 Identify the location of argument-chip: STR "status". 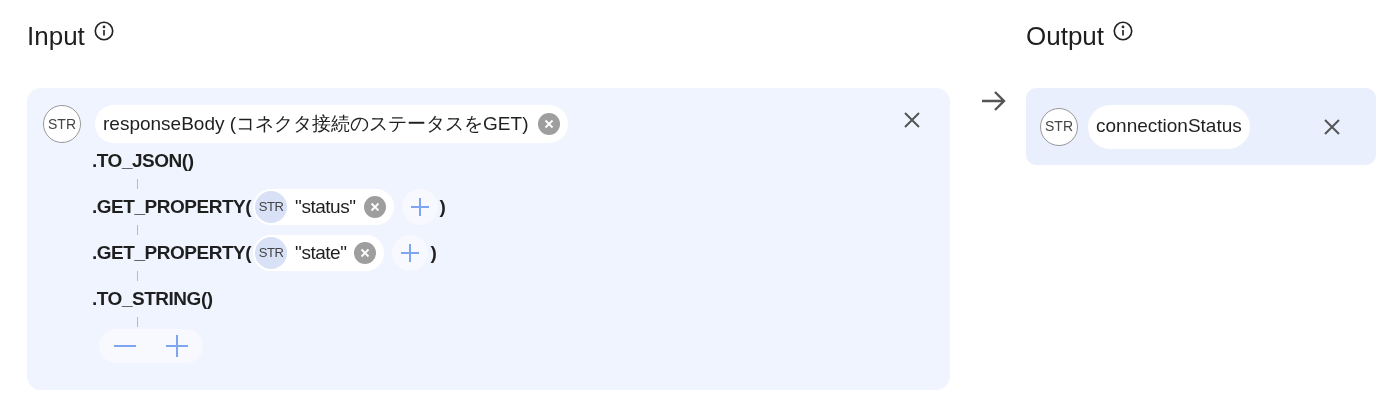
(323, 207).